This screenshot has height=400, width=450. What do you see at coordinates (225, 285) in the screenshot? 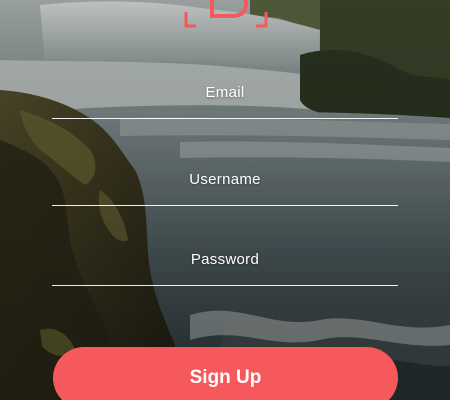
I see `password-underline` at bounding box center [225, 285].